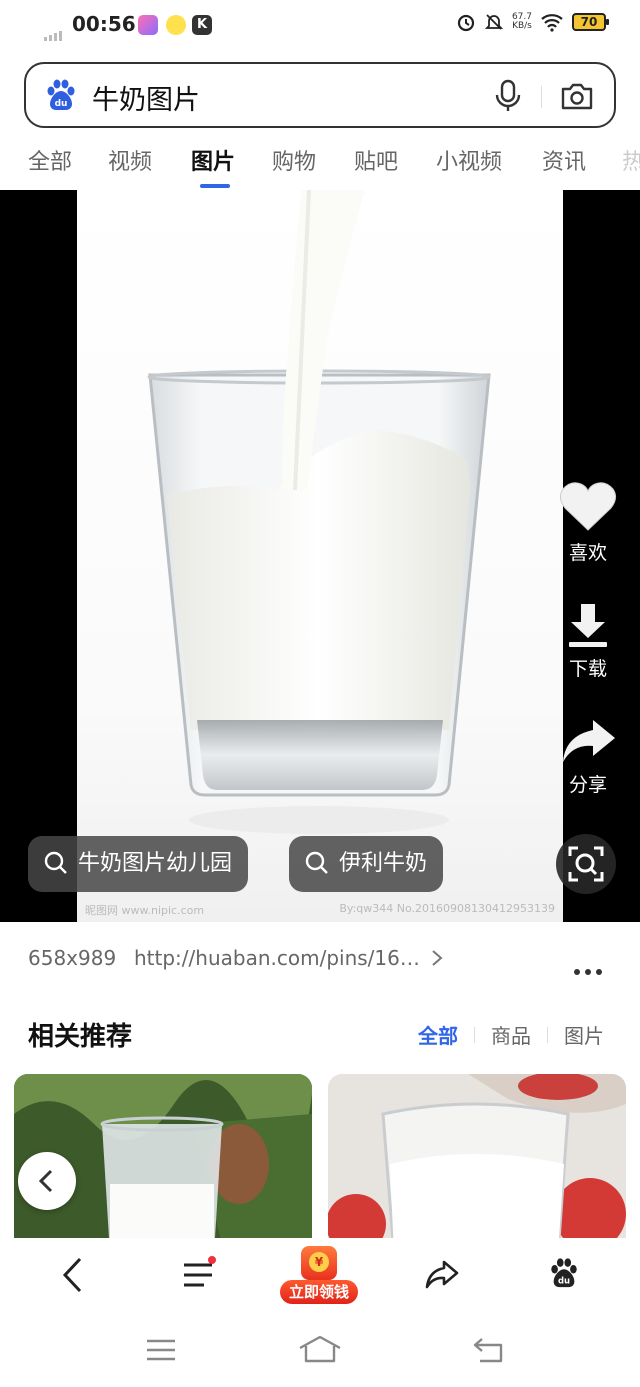 The height and width of the screenshot is (1387, 640). I want to click on related-image-card, so click(477, 1164).